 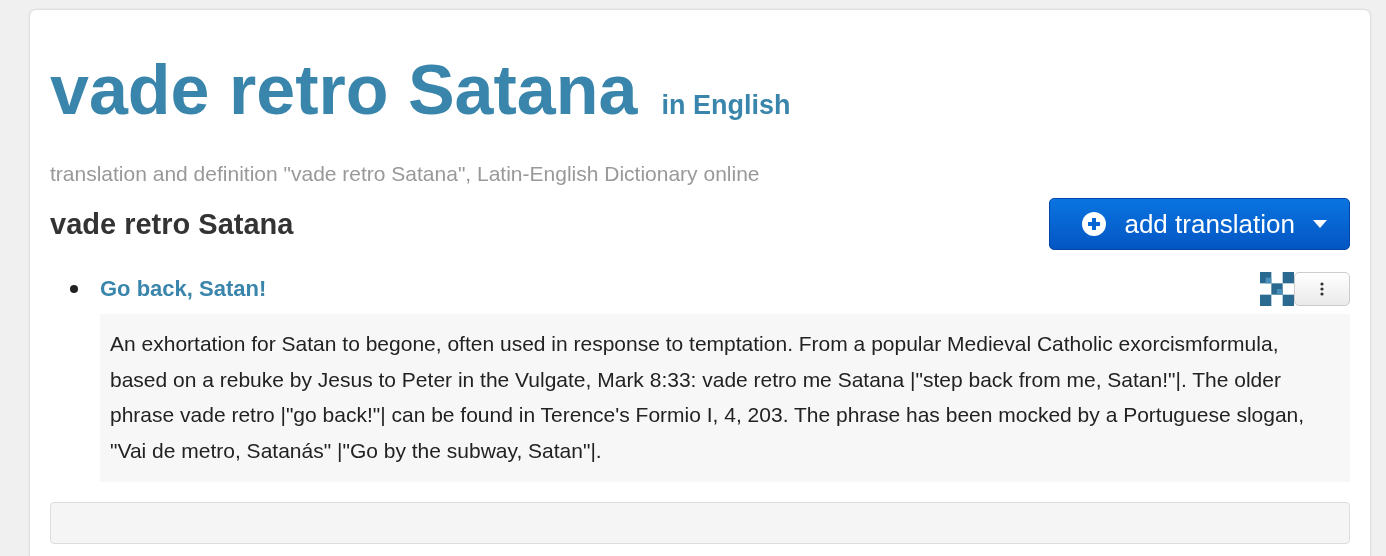 What do you see at coordinates (344, 90) in the screenshot?
I see `page-title: vade retro Satana` at bounding box center [344, 90].